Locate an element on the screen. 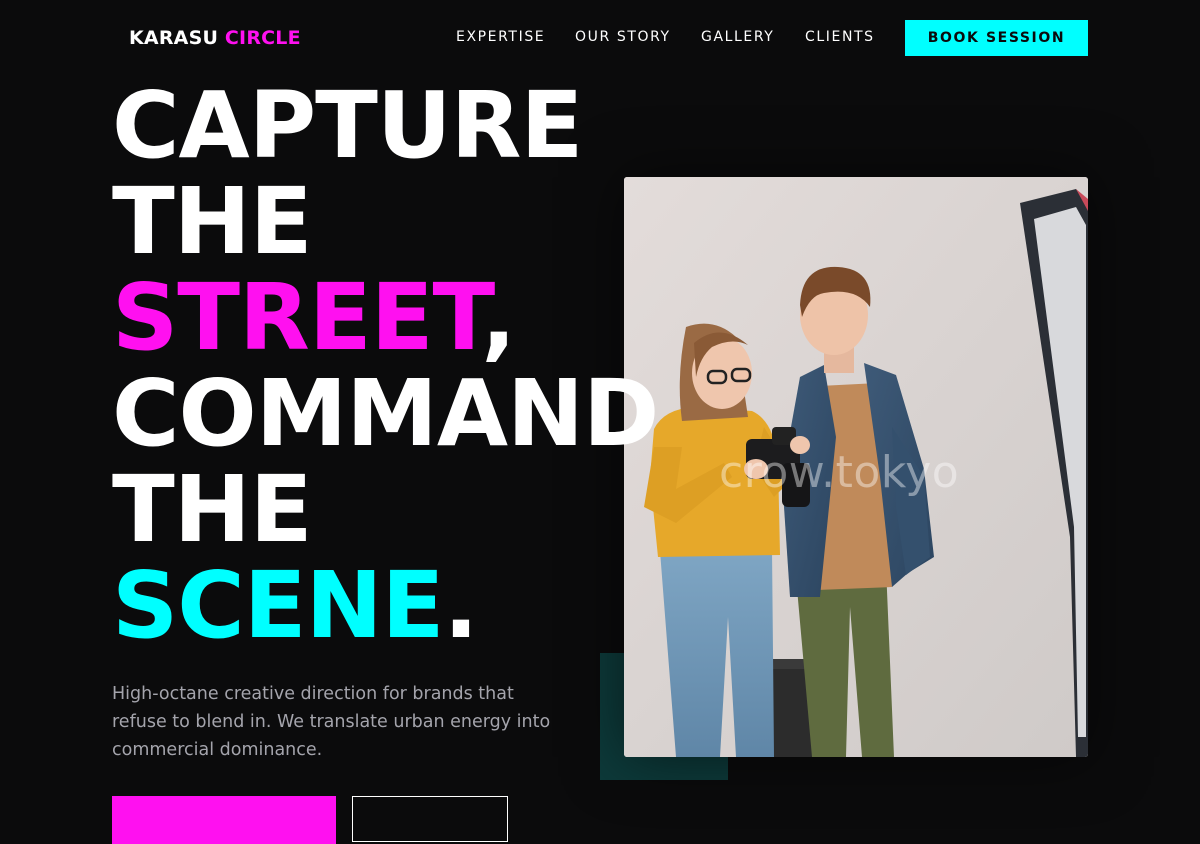  headline-line-capture: CAPTURE is located at coordinates (347, 125).